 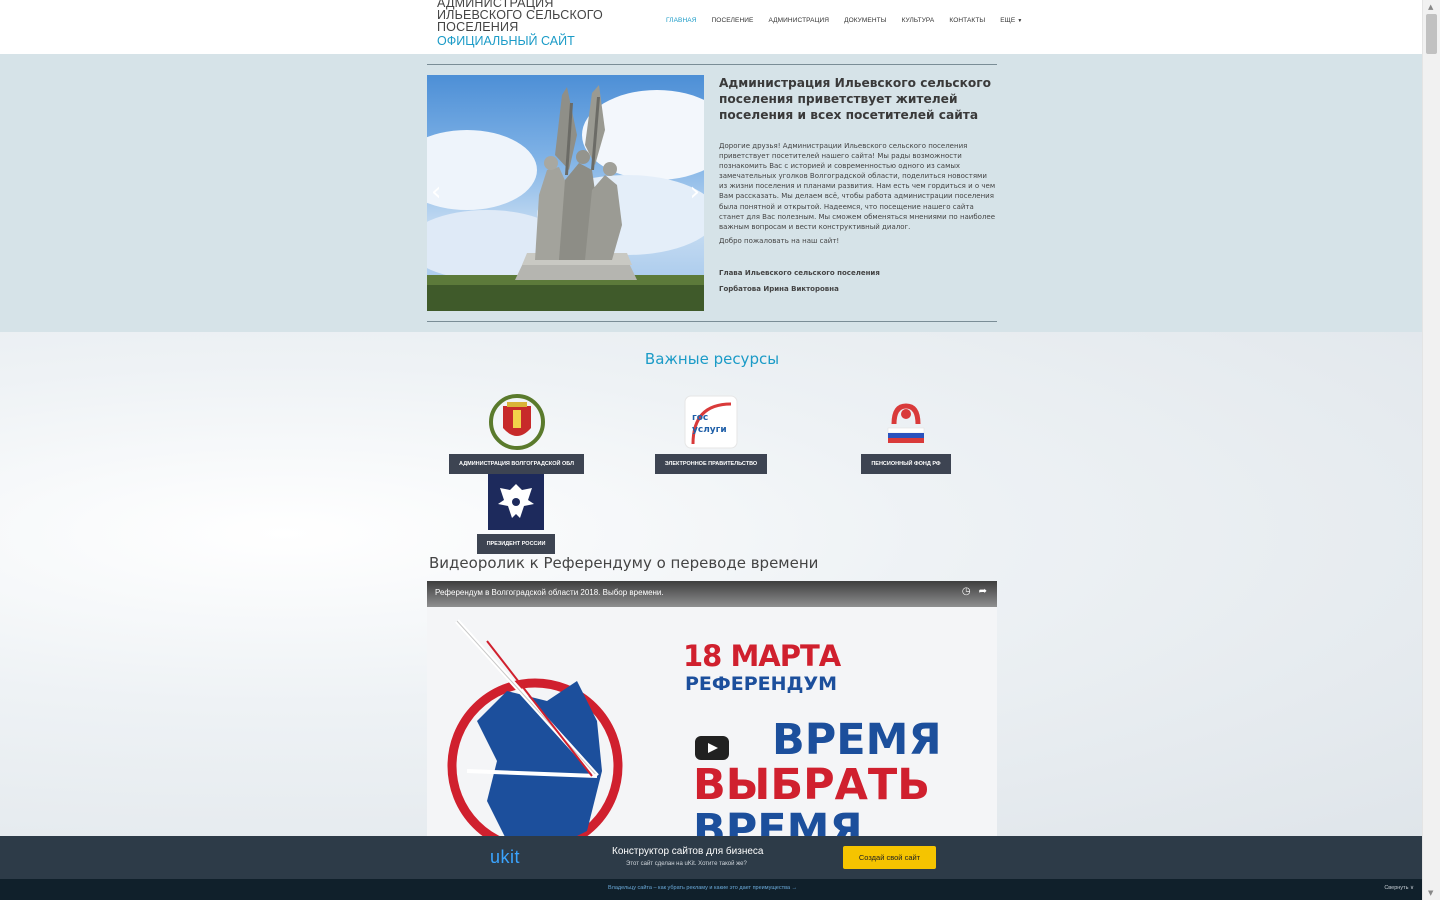 I want to click on monument-image, so click(x=565, y=198).